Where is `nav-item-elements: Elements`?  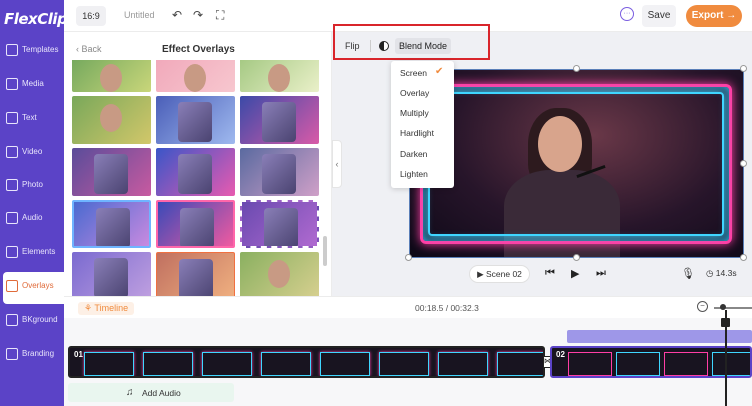
nav-item-elements: Elements is located at coordinates (32, 254).